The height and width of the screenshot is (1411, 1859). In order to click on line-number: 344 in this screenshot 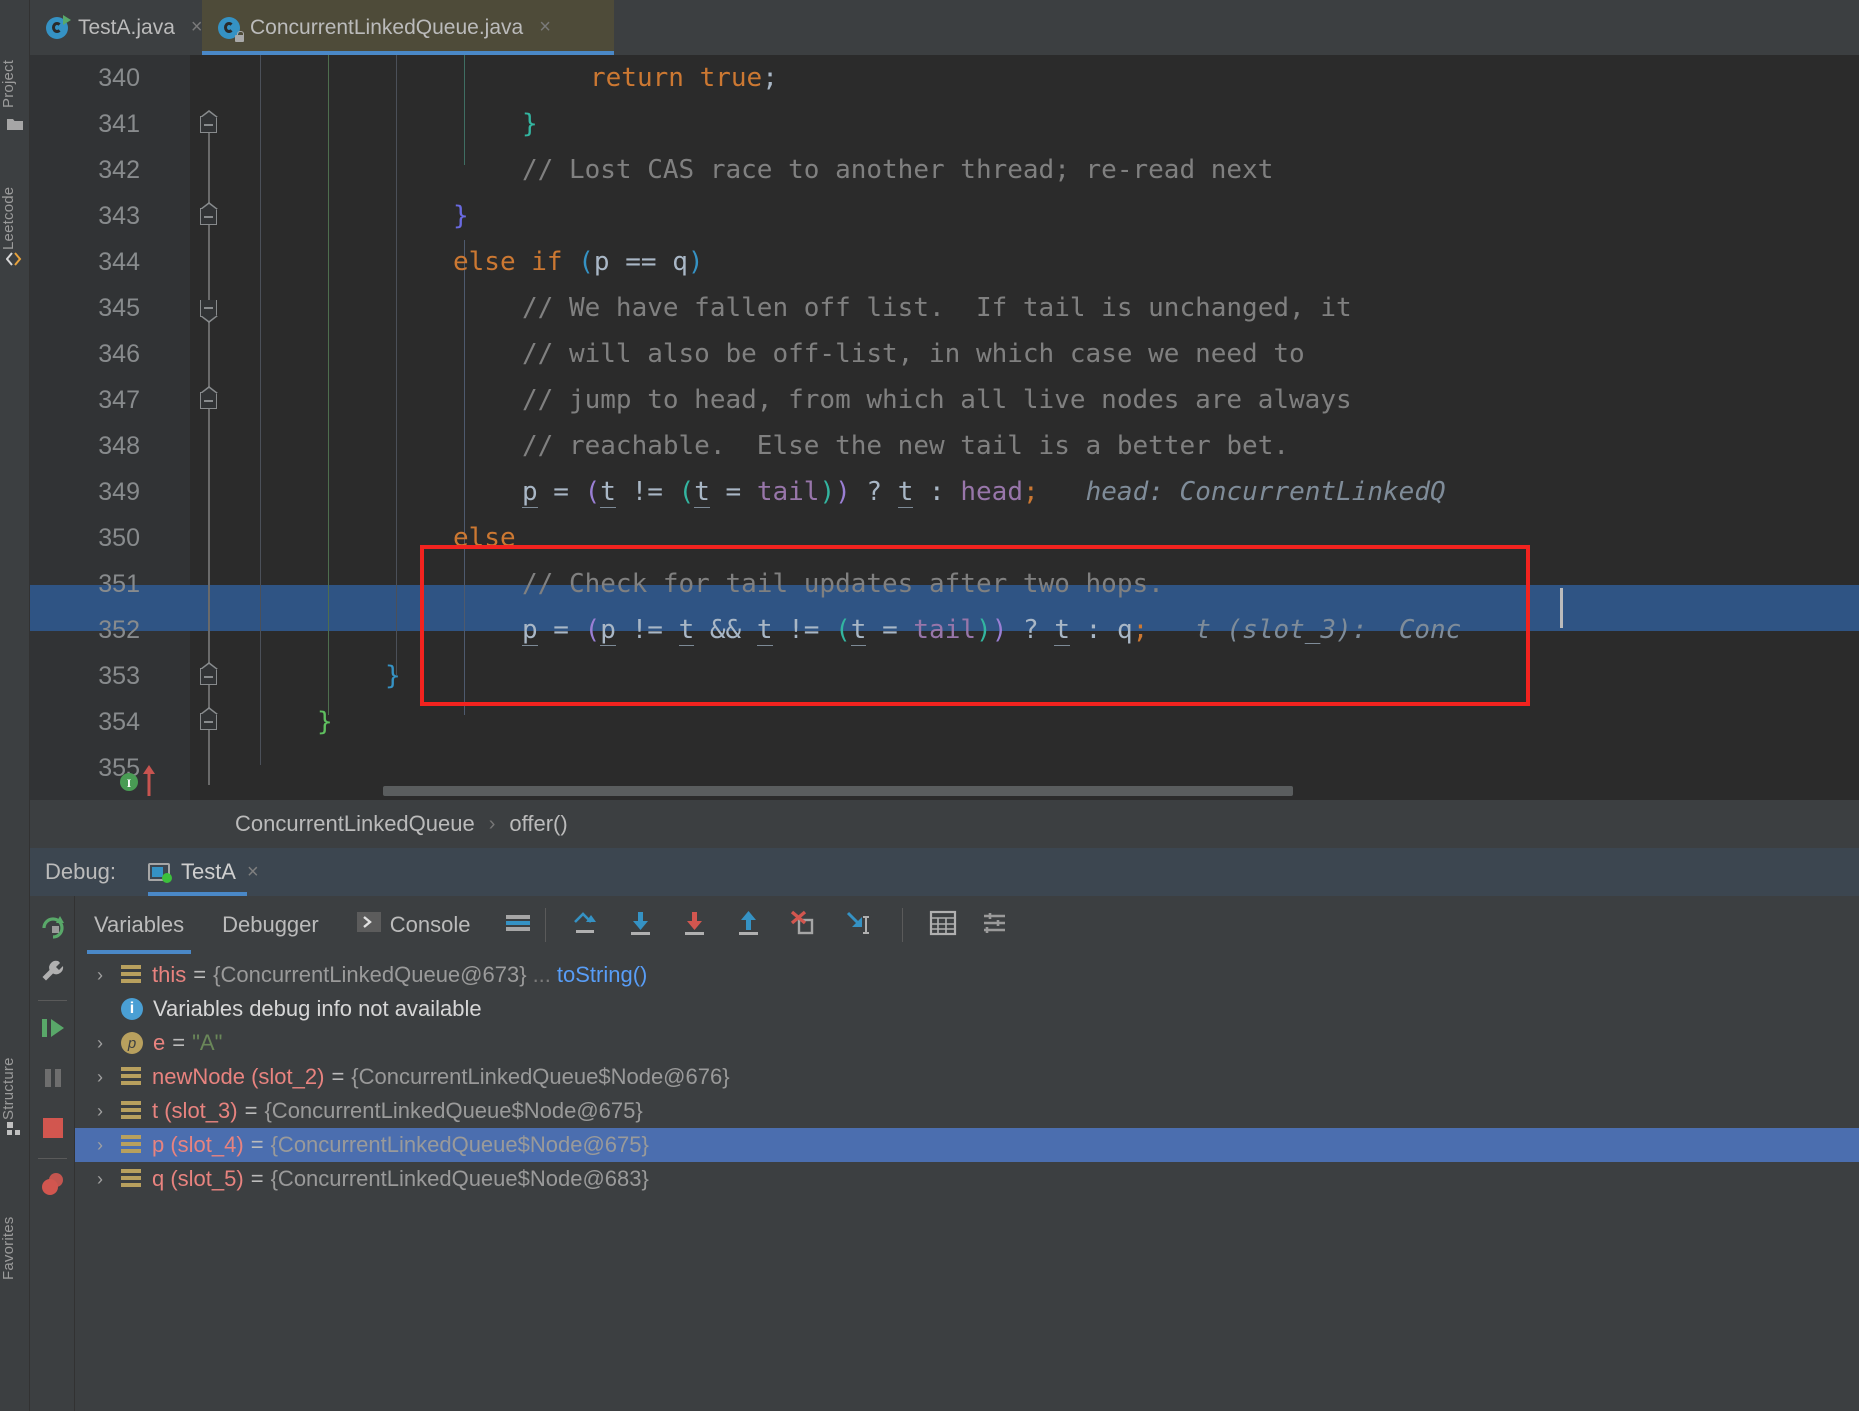, I will do `click(119, 262)`.